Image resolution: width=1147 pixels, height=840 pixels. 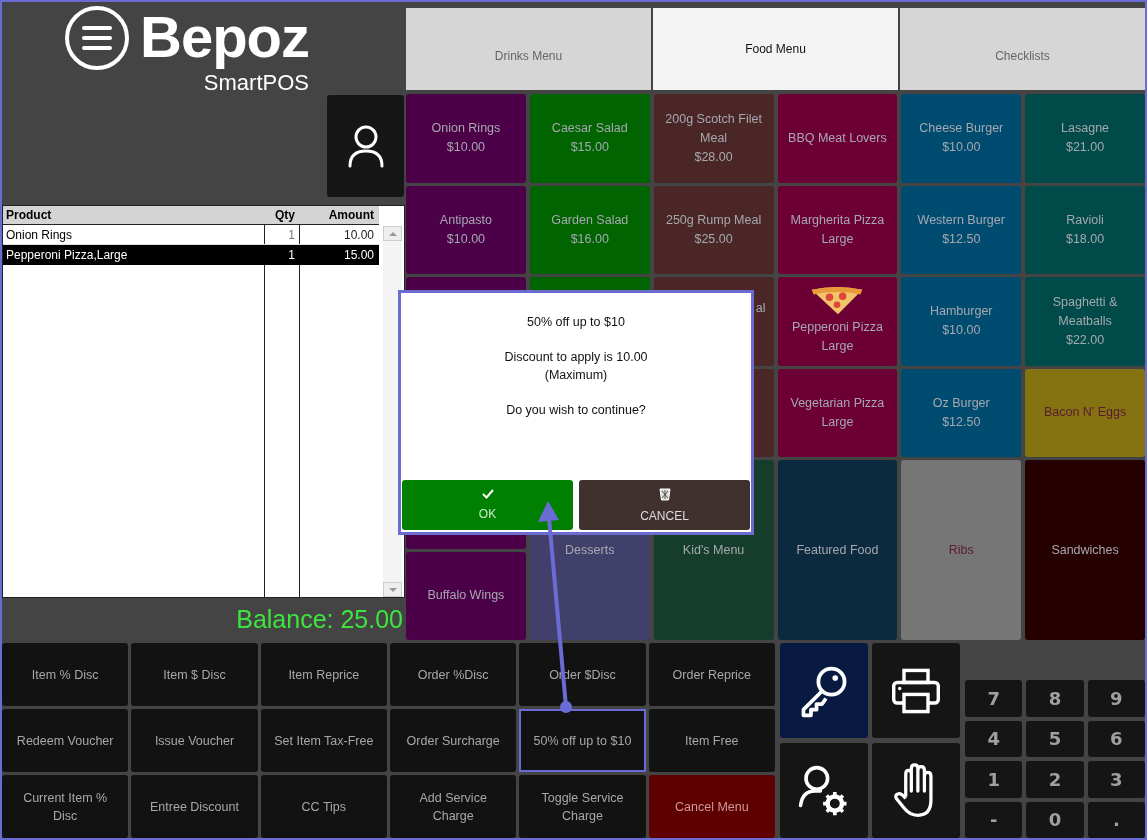 What do you see at coordinates (837, 321) in the screenshot?
I see `menu-tile: Pepperoni Pizza Large` at bounding box center [837, 321].